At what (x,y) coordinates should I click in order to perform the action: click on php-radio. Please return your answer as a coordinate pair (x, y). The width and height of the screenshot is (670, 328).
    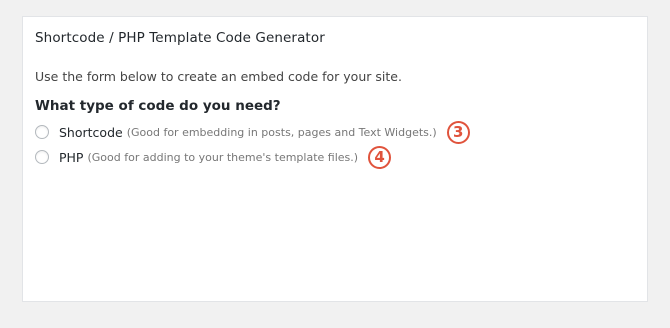
    Looking at the image, I should click on (42, 157).